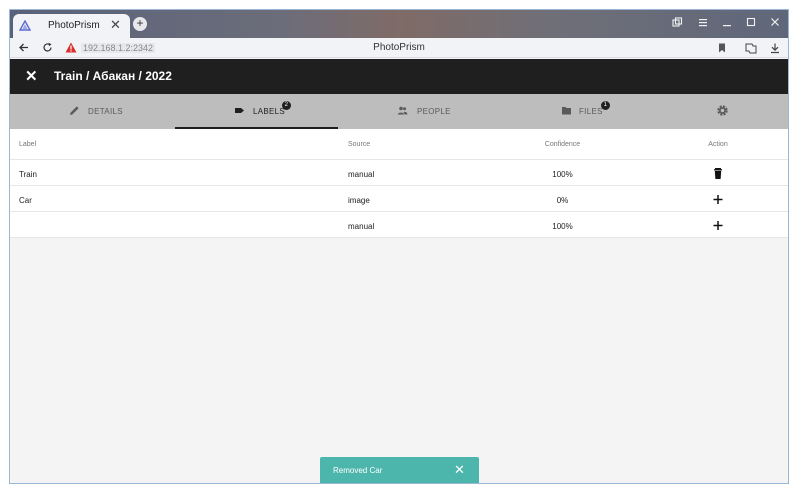 The width and height of the screenshot is (800, 495). What do you see at coordinates (399, 24) in the screenshot?
I see `browser-titlebar: PhotoPrism ✕ +` at bounding box center [399, 24].